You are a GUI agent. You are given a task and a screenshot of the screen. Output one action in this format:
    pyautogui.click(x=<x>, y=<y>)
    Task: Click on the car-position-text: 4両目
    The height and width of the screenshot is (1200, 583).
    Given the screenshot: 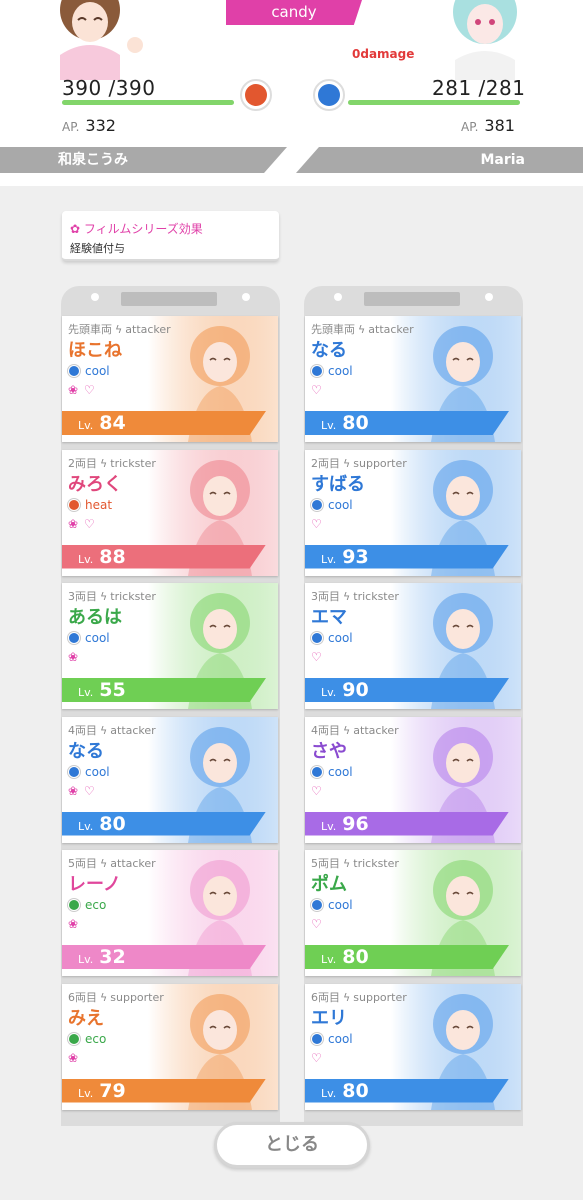 What is the action you would take?
    pyautogui.click(x=325, y=730)
    